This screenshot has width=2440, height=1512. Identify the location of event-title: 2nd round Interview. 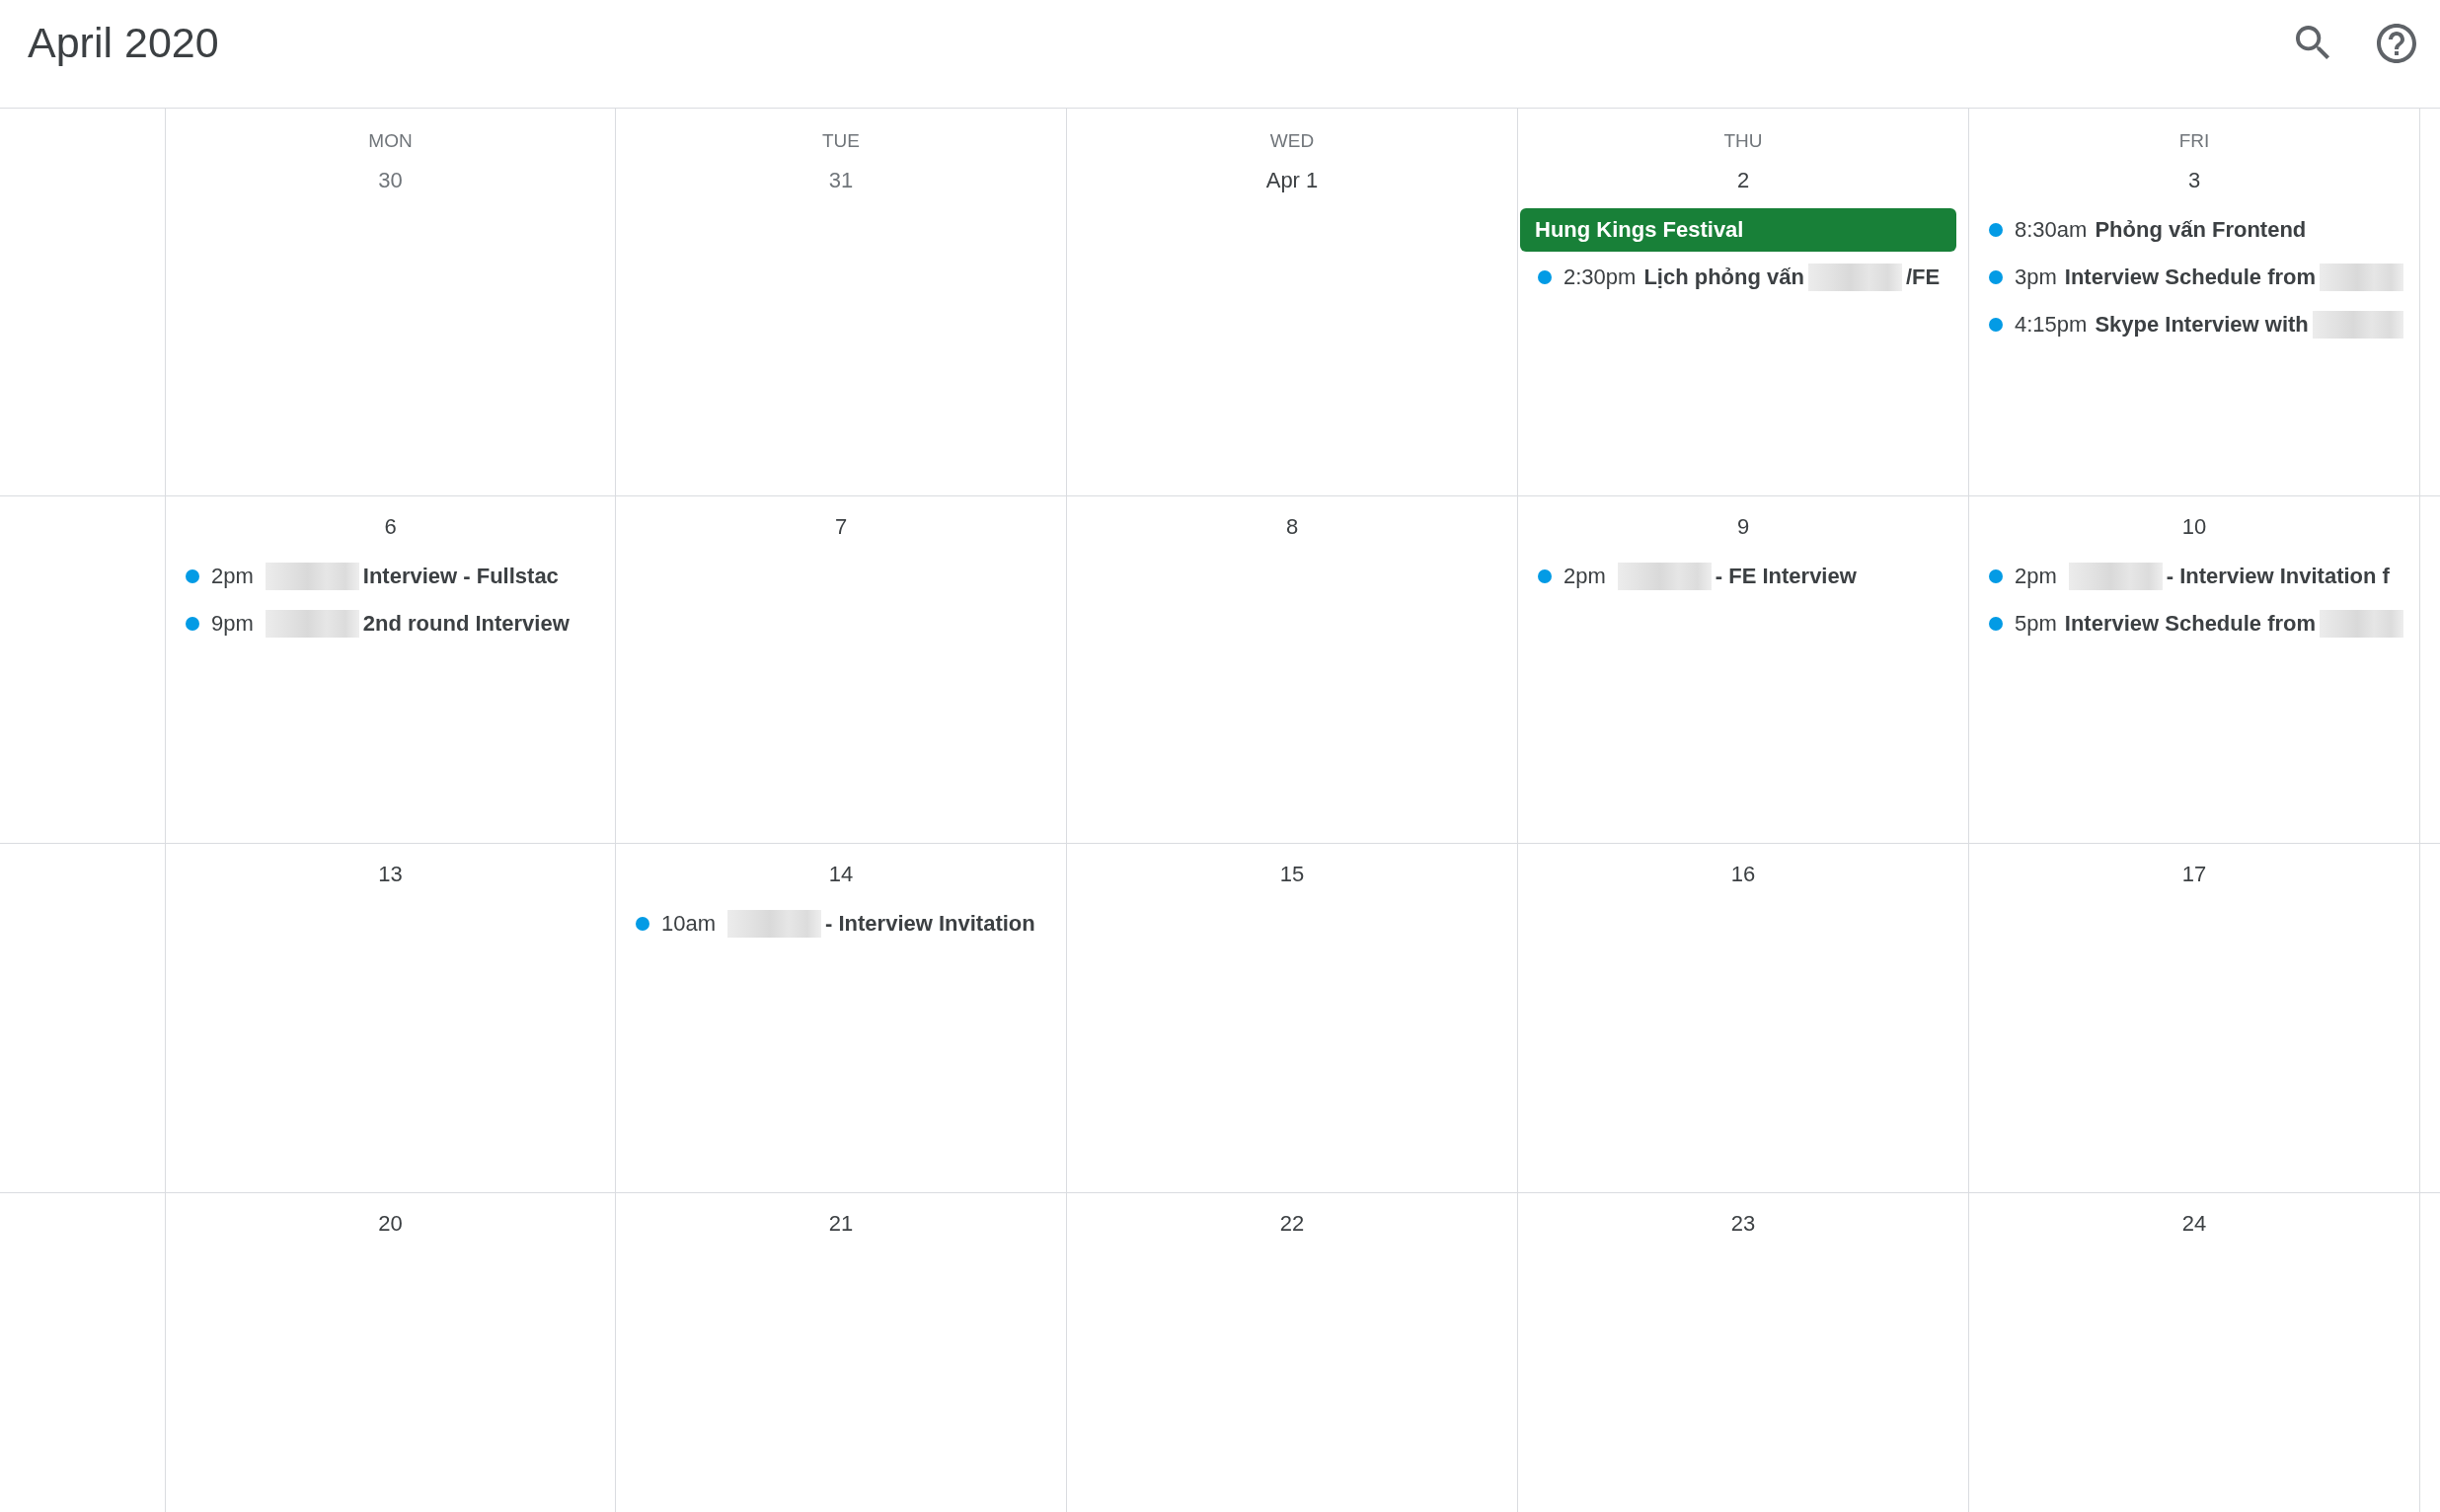
(466, 624).